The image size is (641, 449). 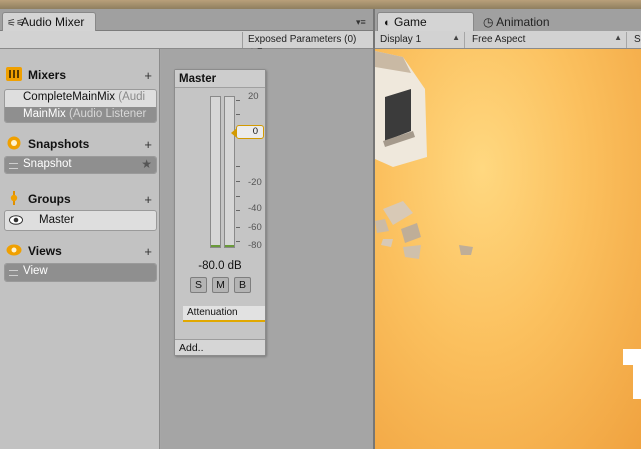 What do you see at coordinates (47, 75) in the screenshot?
I see `mixers-title: Mixers` at bounding box center [47, 75].